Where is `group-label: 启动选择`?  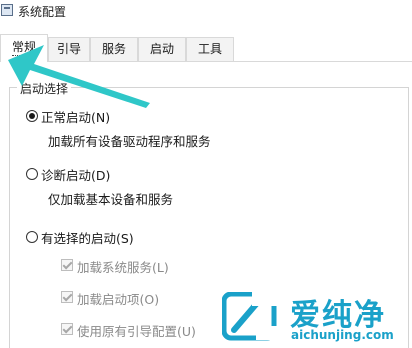
group-label: 启动选择 is located at coordinates (44, 88).